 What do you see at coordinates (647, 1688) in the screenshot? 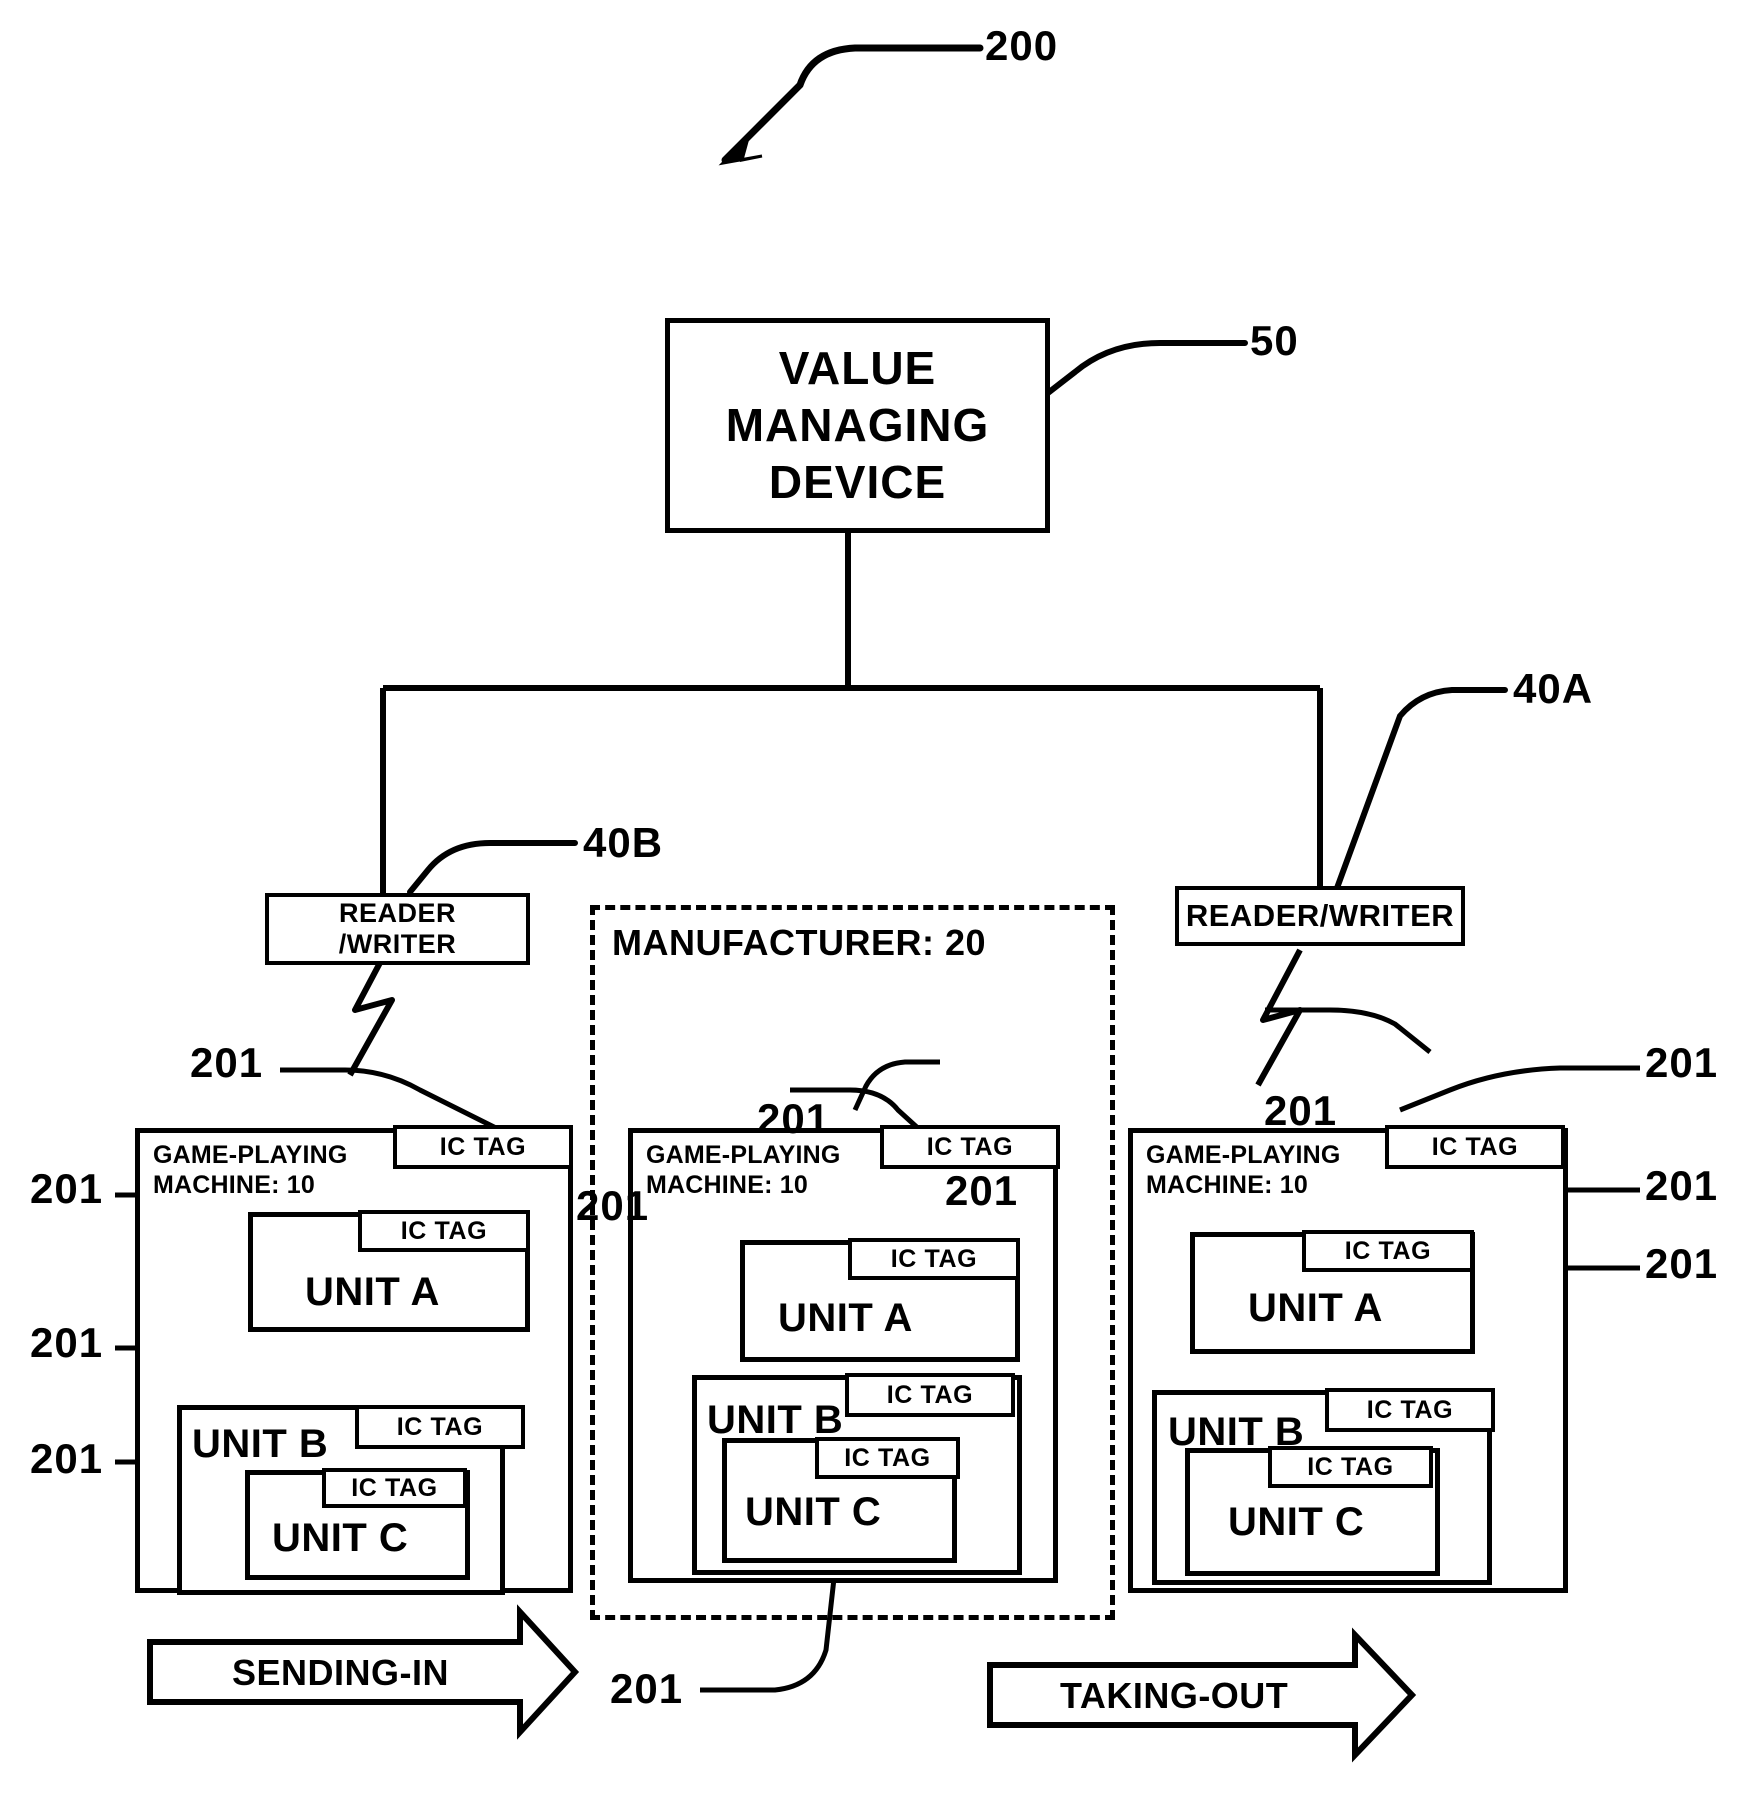
I see `ref-201-center-unit-c: 201` at bounding box center [647, 1688].